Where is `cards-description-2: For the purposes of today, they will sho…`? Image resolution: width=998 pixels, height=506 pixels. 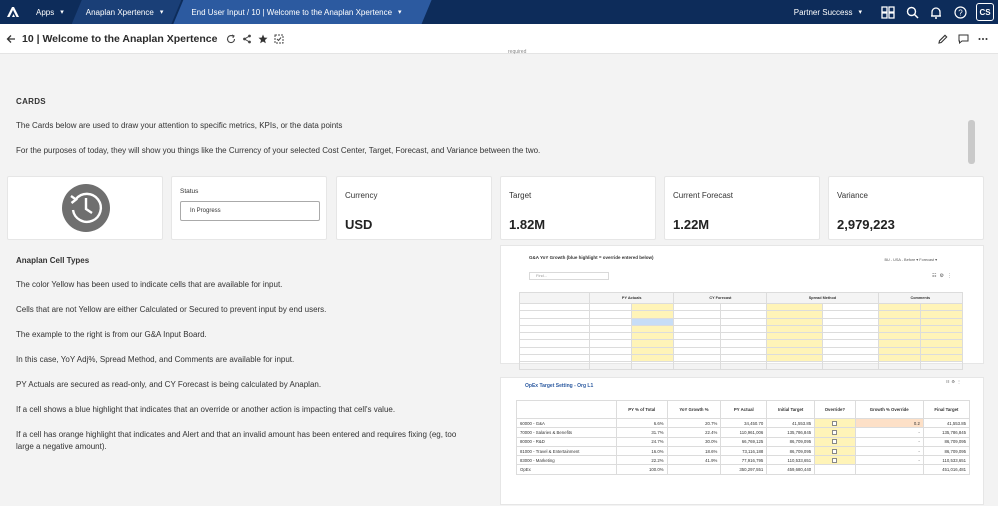 cards-description-2: For the purposes of today, they will sho… is located at coordinates (278, 150).